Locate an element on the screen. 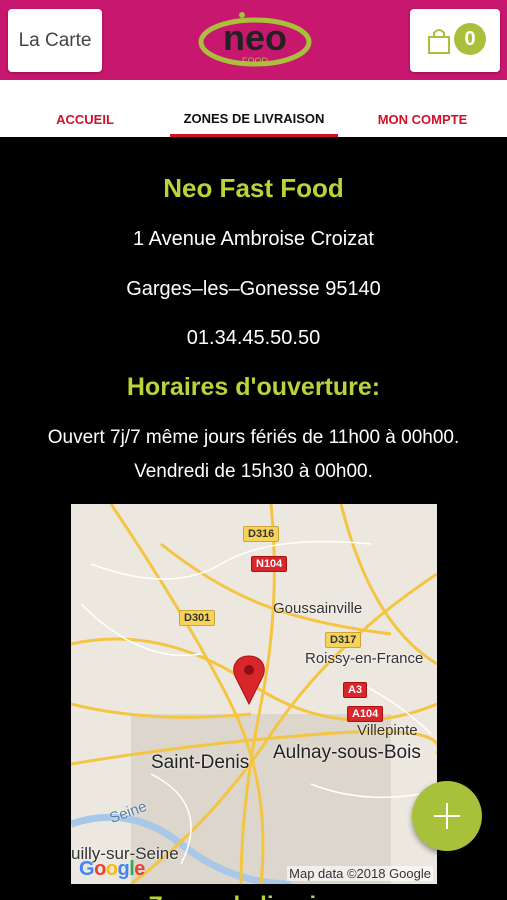 The height and width of the screenshot is (900, 507). tab-bar: ACCUEIL ZONES DE LIVRAISON MON COMPTE is located at coordinates (253, 108).